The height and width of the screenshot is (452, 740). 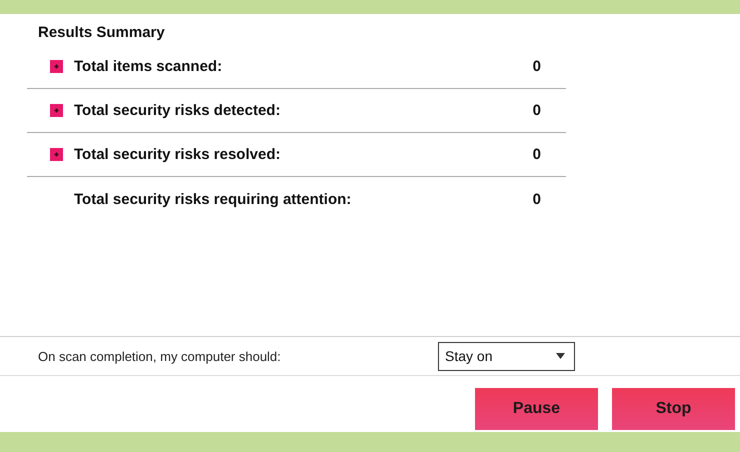 I want to click on caret-icon, so click(x=560, y=356).